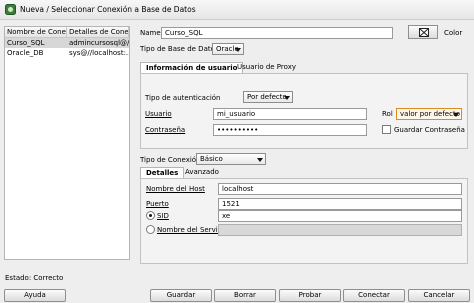  I want to click on port-label: Puerto, so click(157, 204).